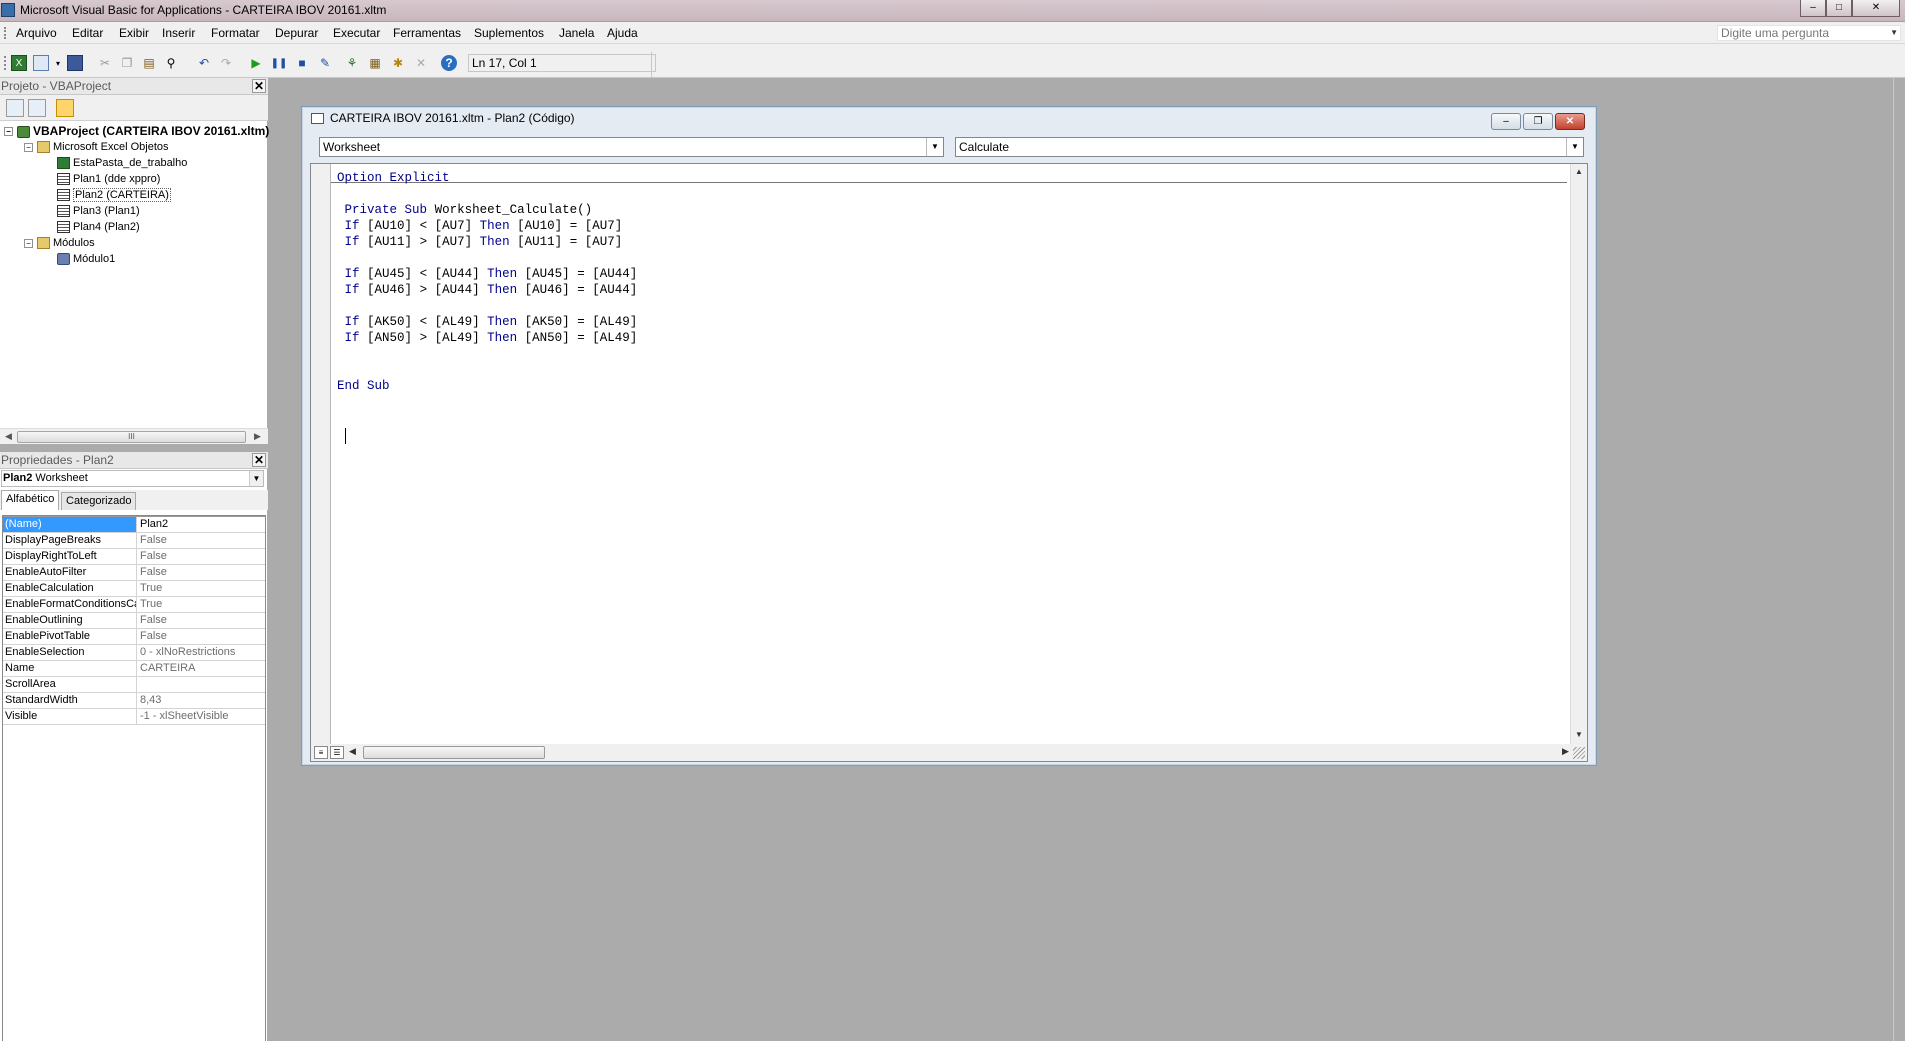 Image resolution: width=1905 pixels, height=1041 pixels. What do you see at coordinates (576, 33) in the screenshot?
I see `menu-janela: Janela` at bounding box center [576, 33].